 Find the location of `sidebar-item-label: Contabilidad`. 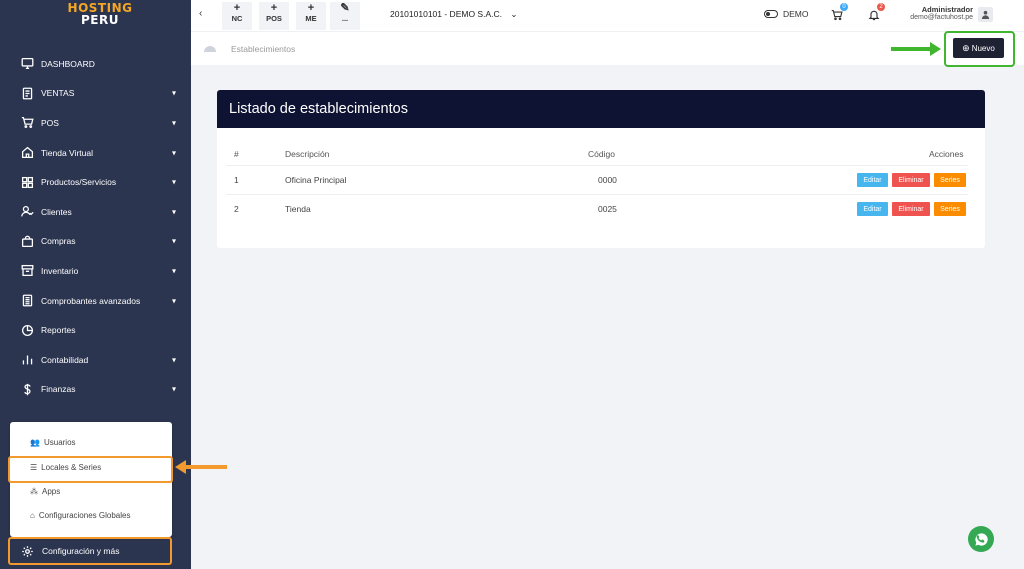

sidebar-item-label: Contabilidad is located at coordinates (65, 359).